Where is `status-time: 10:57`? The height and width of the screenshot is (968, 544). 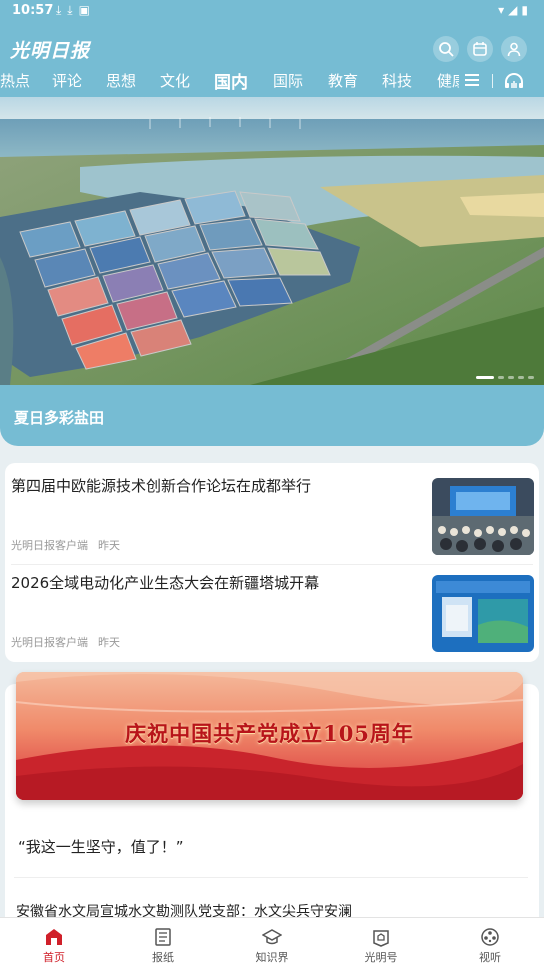
status-time: 10:57 is located at coordinates (33, 10).